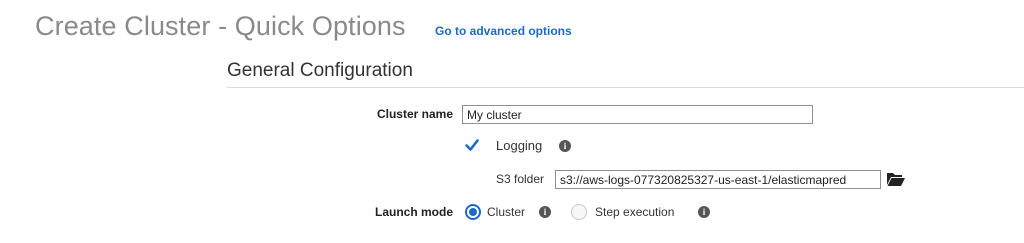 This screenshot has width=1024, height=243. I want to click on radio-cluster, so click(473, 212).